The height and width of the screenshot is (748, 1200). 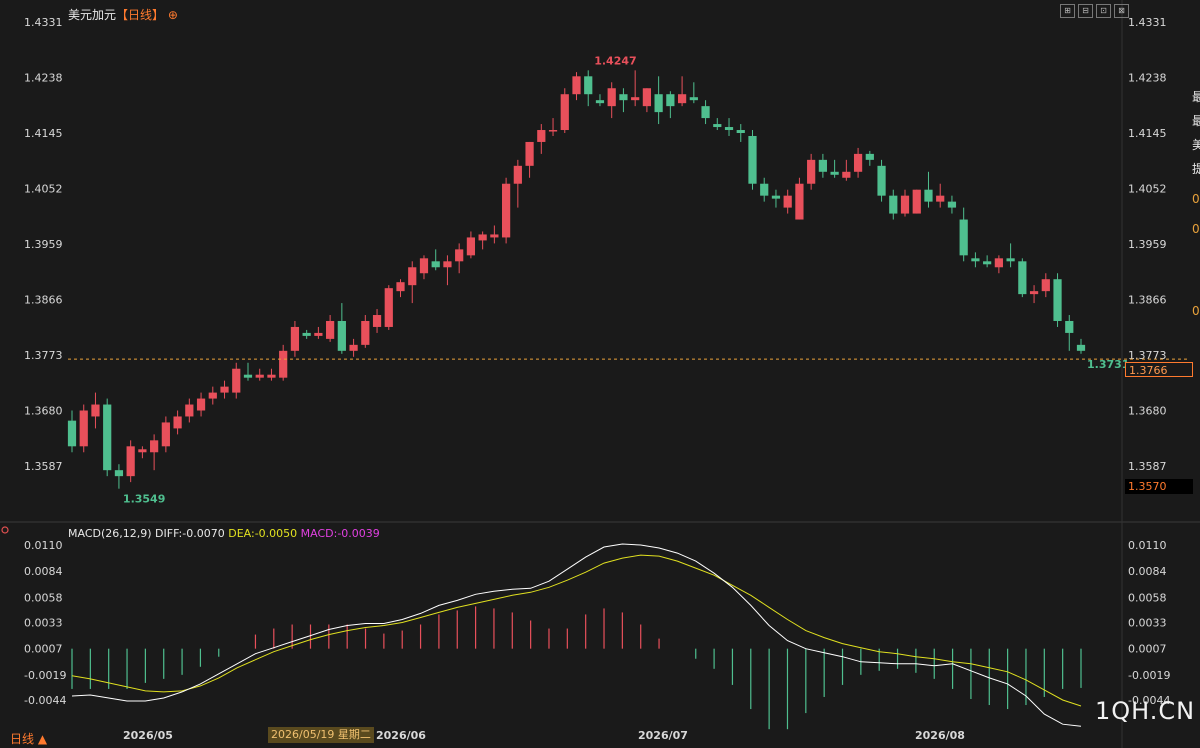 I want to click on price-axis-label-left: 1.4331, so click(x=43, y=22).